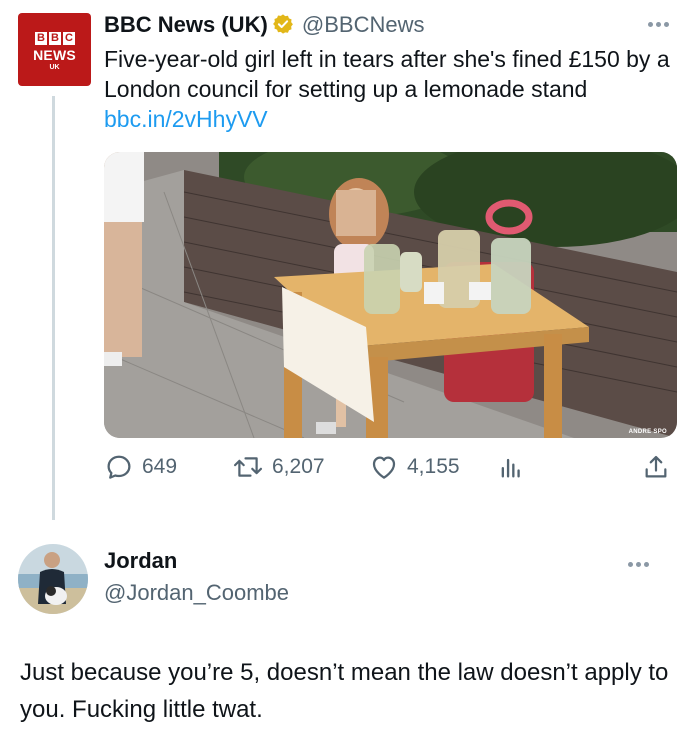 The width and height of the screenshot is (697, 735). What do you see at coordinates (638, 564) in the screenshot?
I see `reply-more-options-icon` at bounding box center [638, 564].